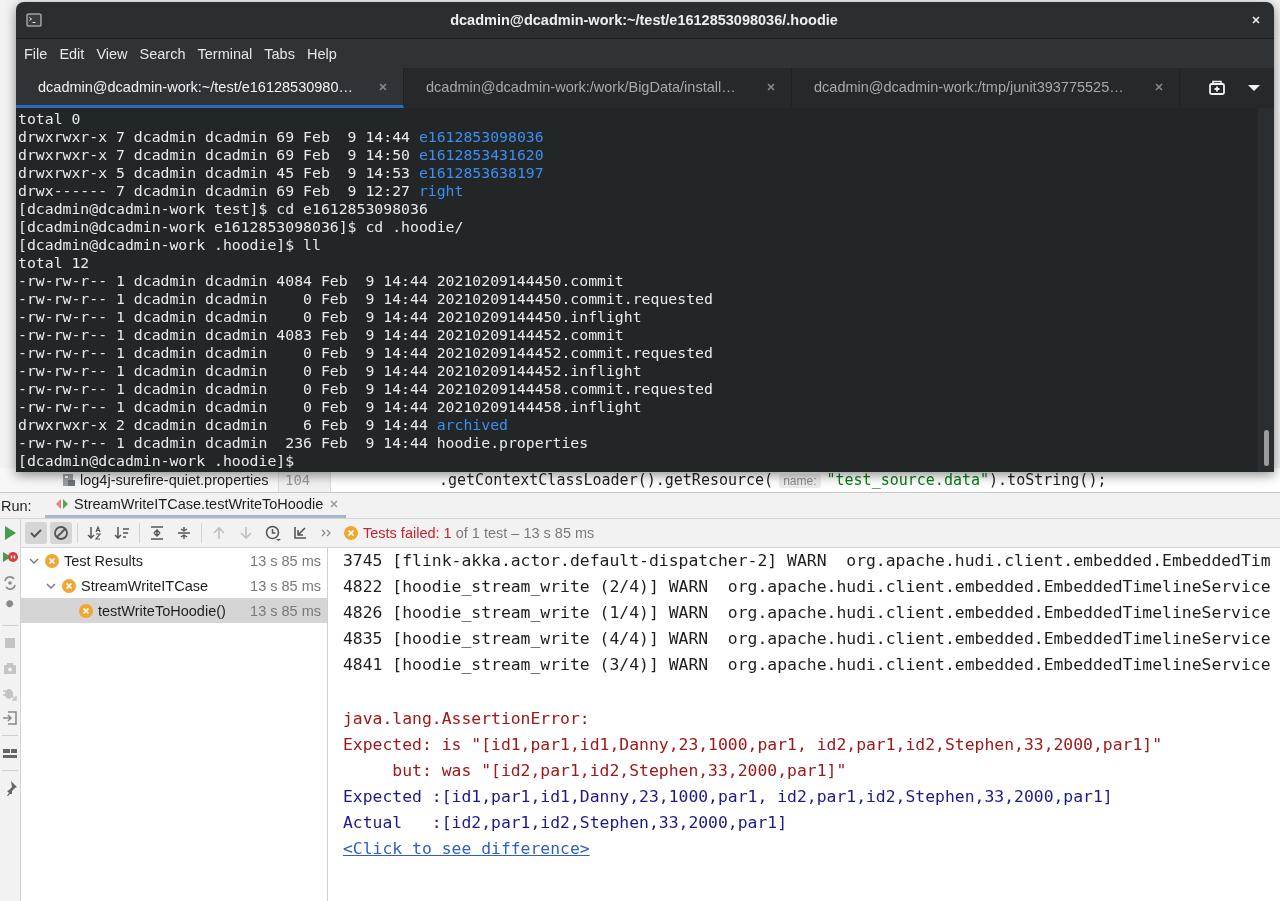 The image size is (1280, 901). Describe the element at coordinates (1217, 88) in the screenshot. I see `new-tab-icon` at that location.